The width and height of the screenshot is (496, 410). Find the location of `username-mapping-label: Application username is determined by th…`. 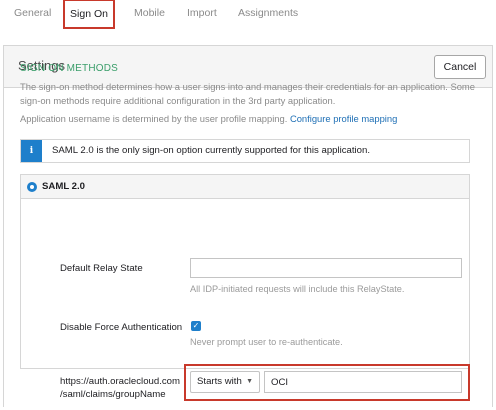

username-mapping-label: Application username is determined by th… is located at coordinates (154, 118).